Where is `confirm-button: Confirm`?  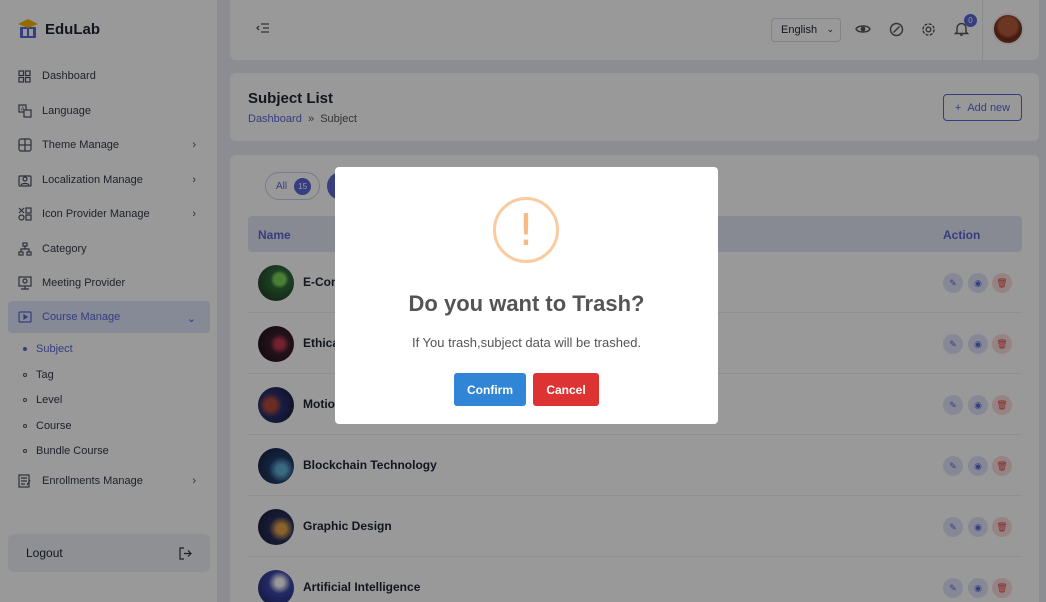
confirm-button: Confirm is located at coordinates (490, 389).